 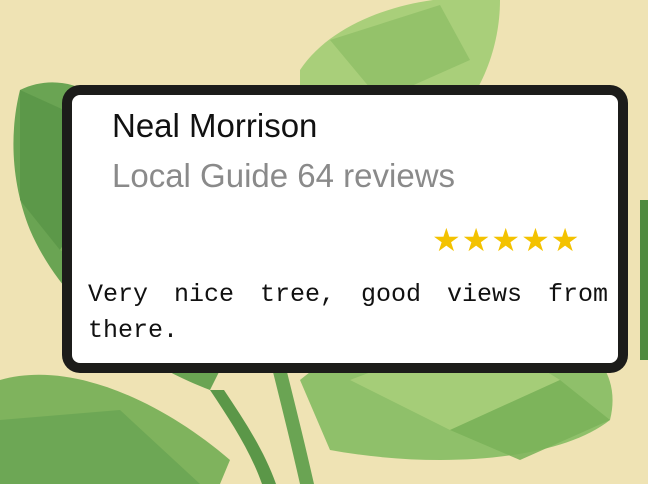 What do you see at coordinates (506, 240) in the screenshot?
I see `star-rating: ★★★★★` at bounding box center [506, 240].